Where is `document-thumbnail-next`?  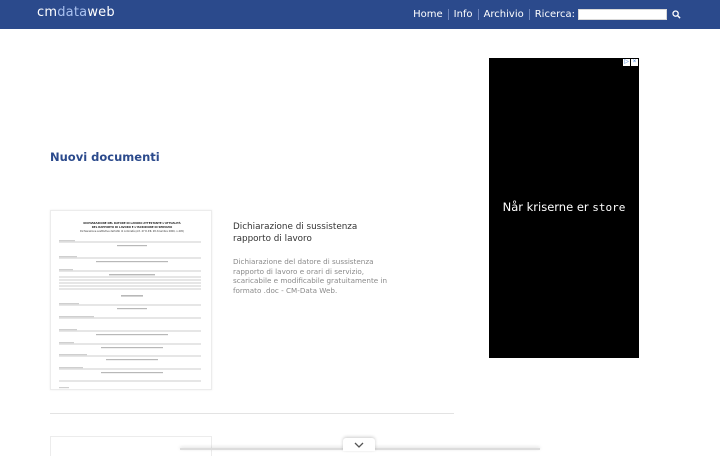 document-thumbnail-next is located at coordinates (131, 446).